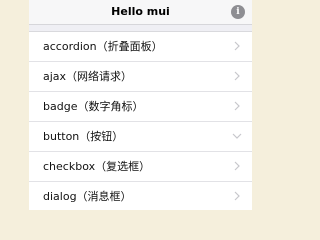 The height and width of the screenshot is (240, 320). What do you see at coordinates (88, 76) in the screenshot?
I see `list-item-label: ajax（网络请求）` at bounding box center [88, 76].